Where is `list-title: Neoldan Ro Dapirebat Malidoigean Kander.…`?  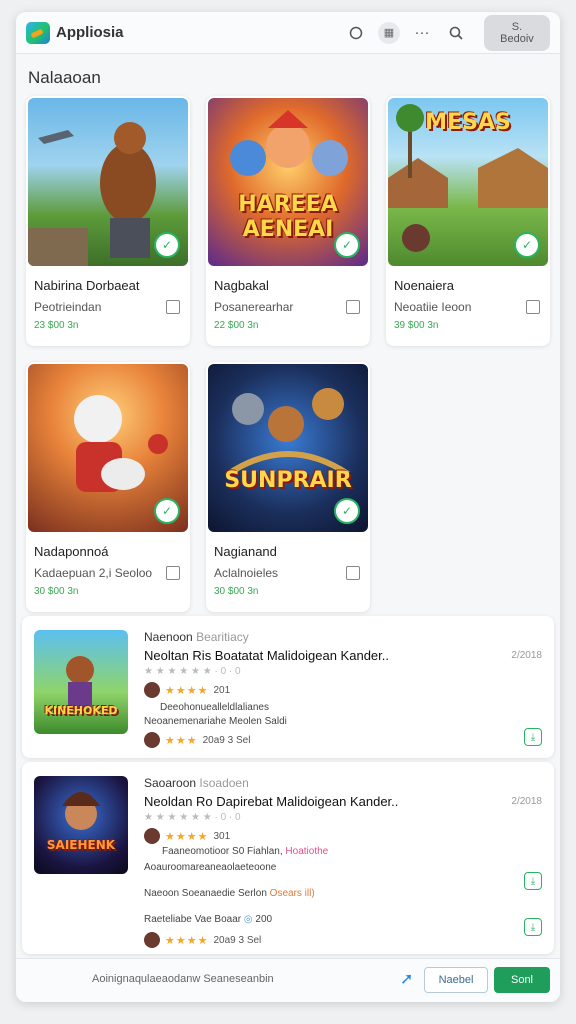 list-title: Neoldan Ro Dapirebat Malidoigean Kander.… is located at coordinates (271, 801).